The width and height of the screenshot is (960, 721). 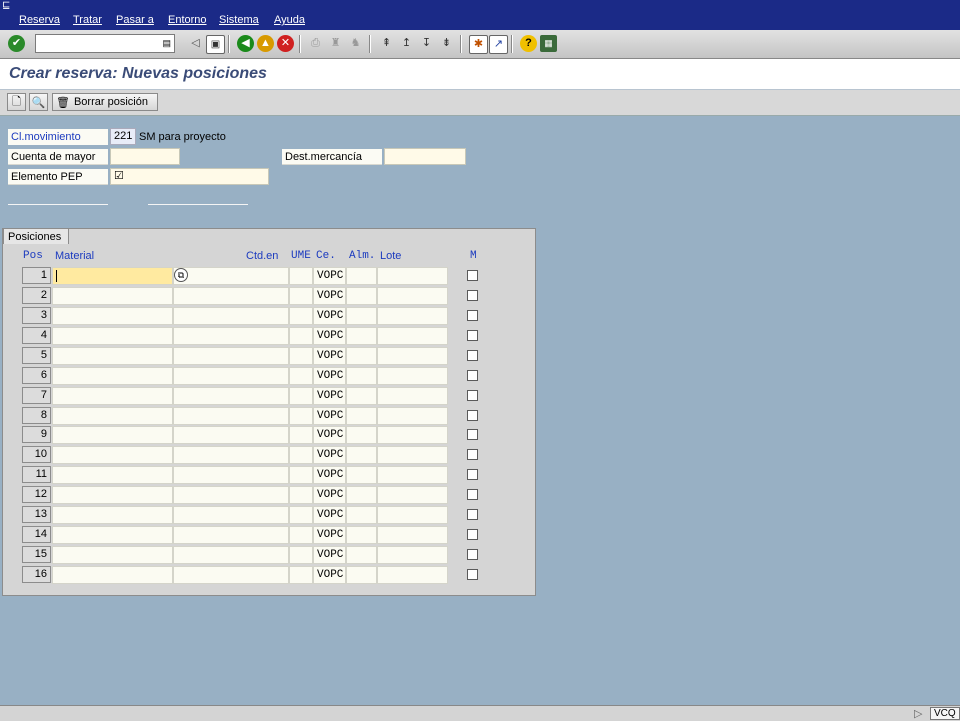 I want to click on row-selector: 15, so click(x=36, y=554).